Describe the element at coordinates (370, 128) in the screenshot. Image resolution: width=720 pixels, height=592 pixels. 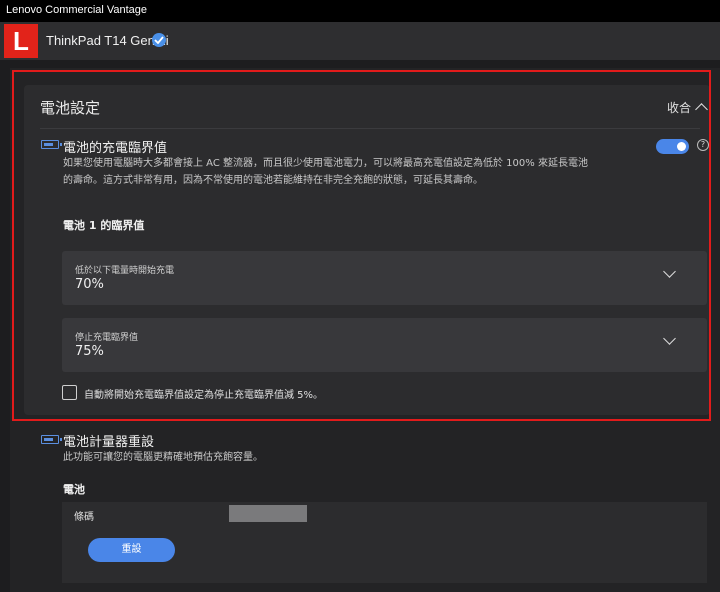
I see `card-divider` at that location.